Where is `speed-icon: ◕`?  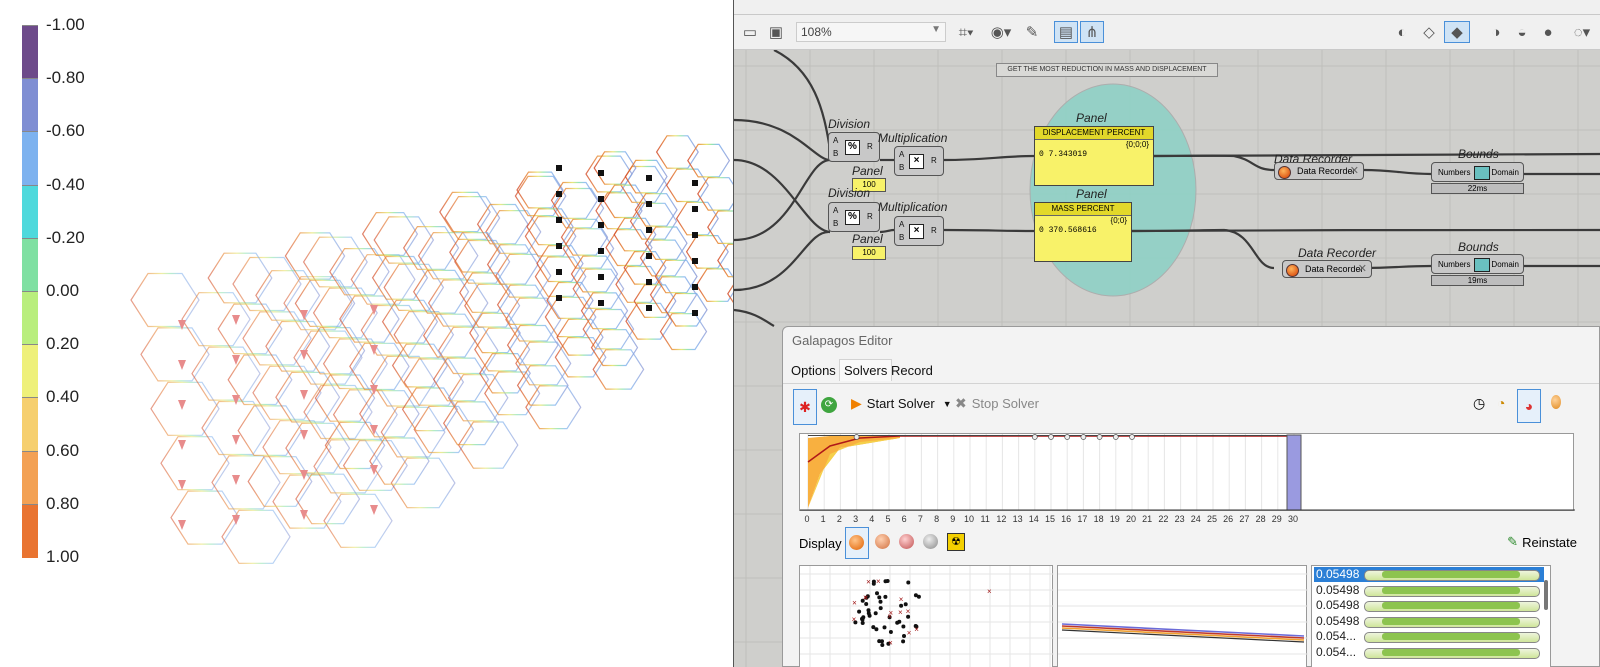 speed-icon: ◕ is located at coordinates (1529, 406).